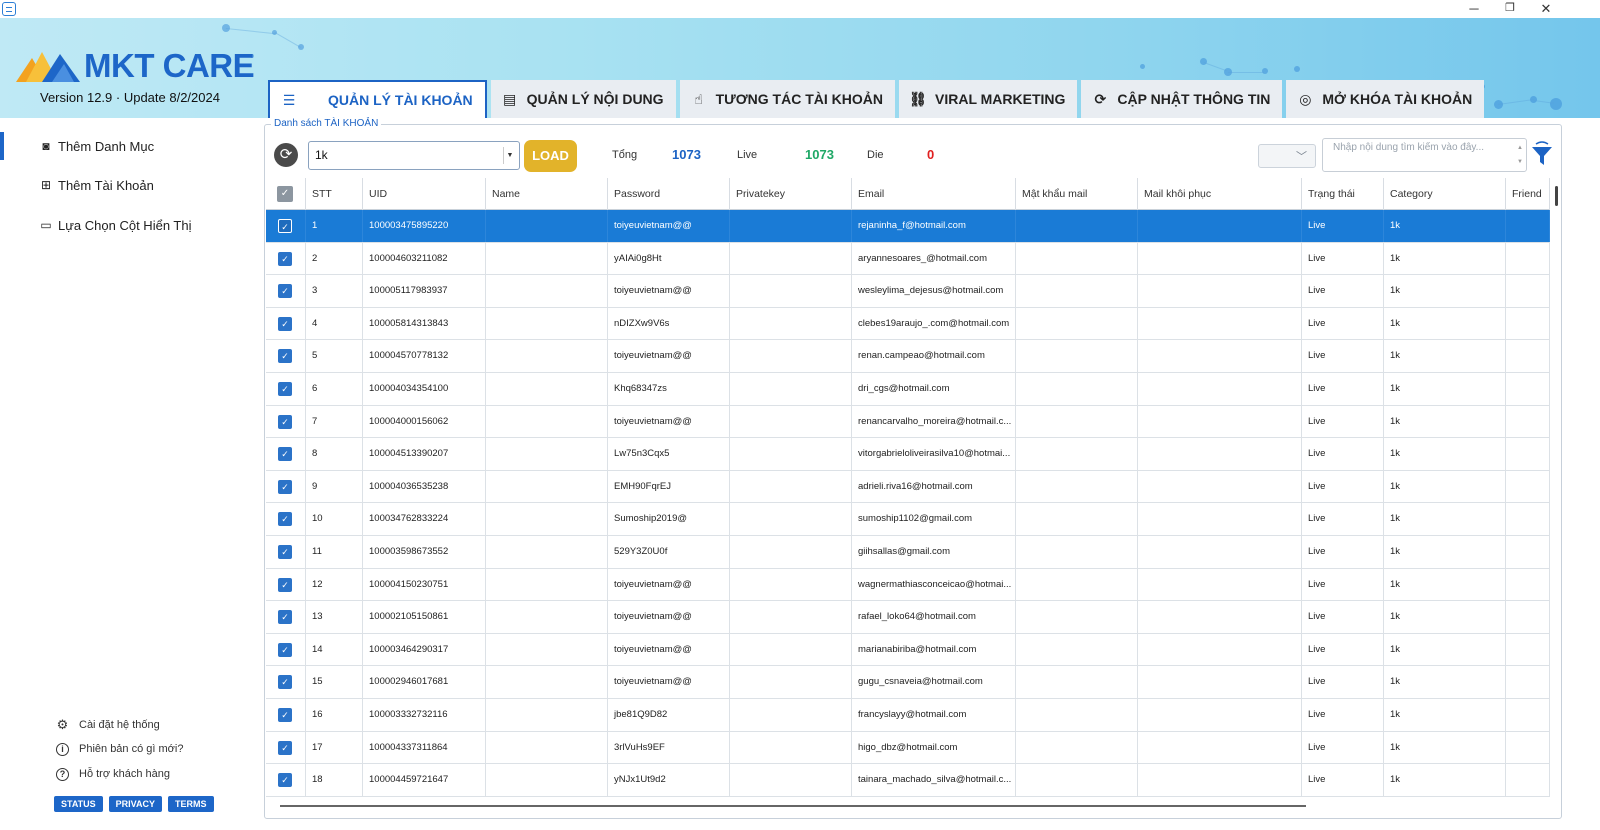 This screenshot has height=830, width=1600. What do you see at coordinates (424, 291) in the screenshot?
I see `cell-uid: 100005117983937` at bounding box center [424, 291].